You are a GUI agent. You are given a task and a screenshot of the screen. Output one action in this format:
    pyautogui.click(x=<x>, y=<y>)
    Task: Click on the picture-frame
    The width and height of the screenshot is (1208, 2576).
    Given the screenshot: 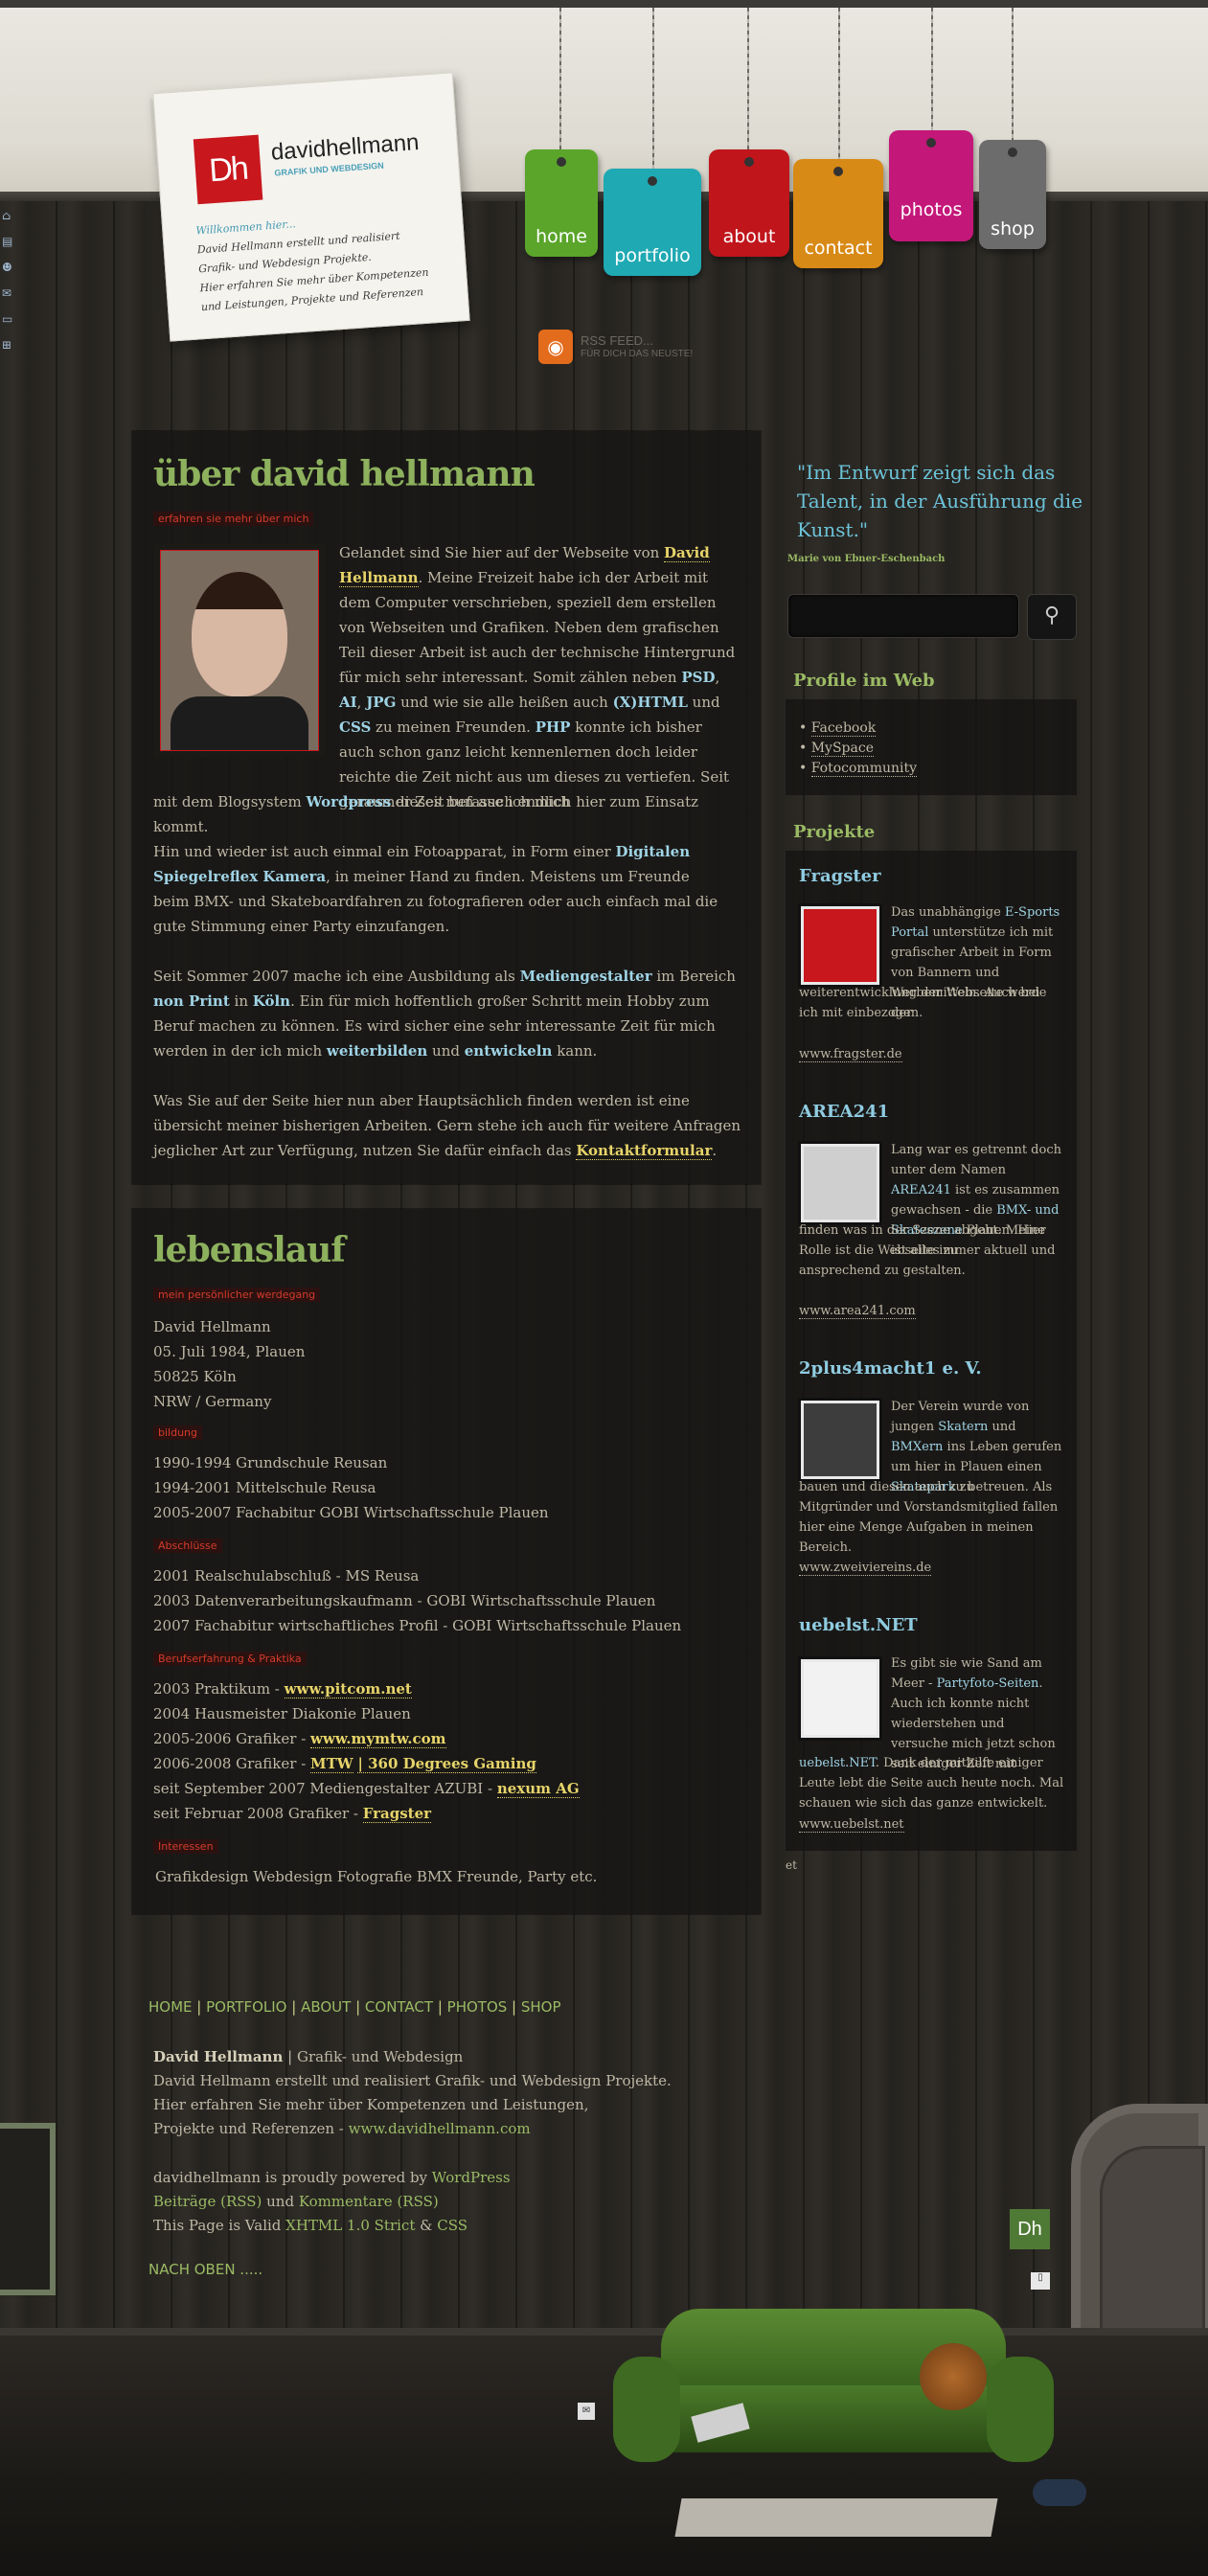 What is the action you would take?
    pyautogui.click(x=28, y=2209)
    